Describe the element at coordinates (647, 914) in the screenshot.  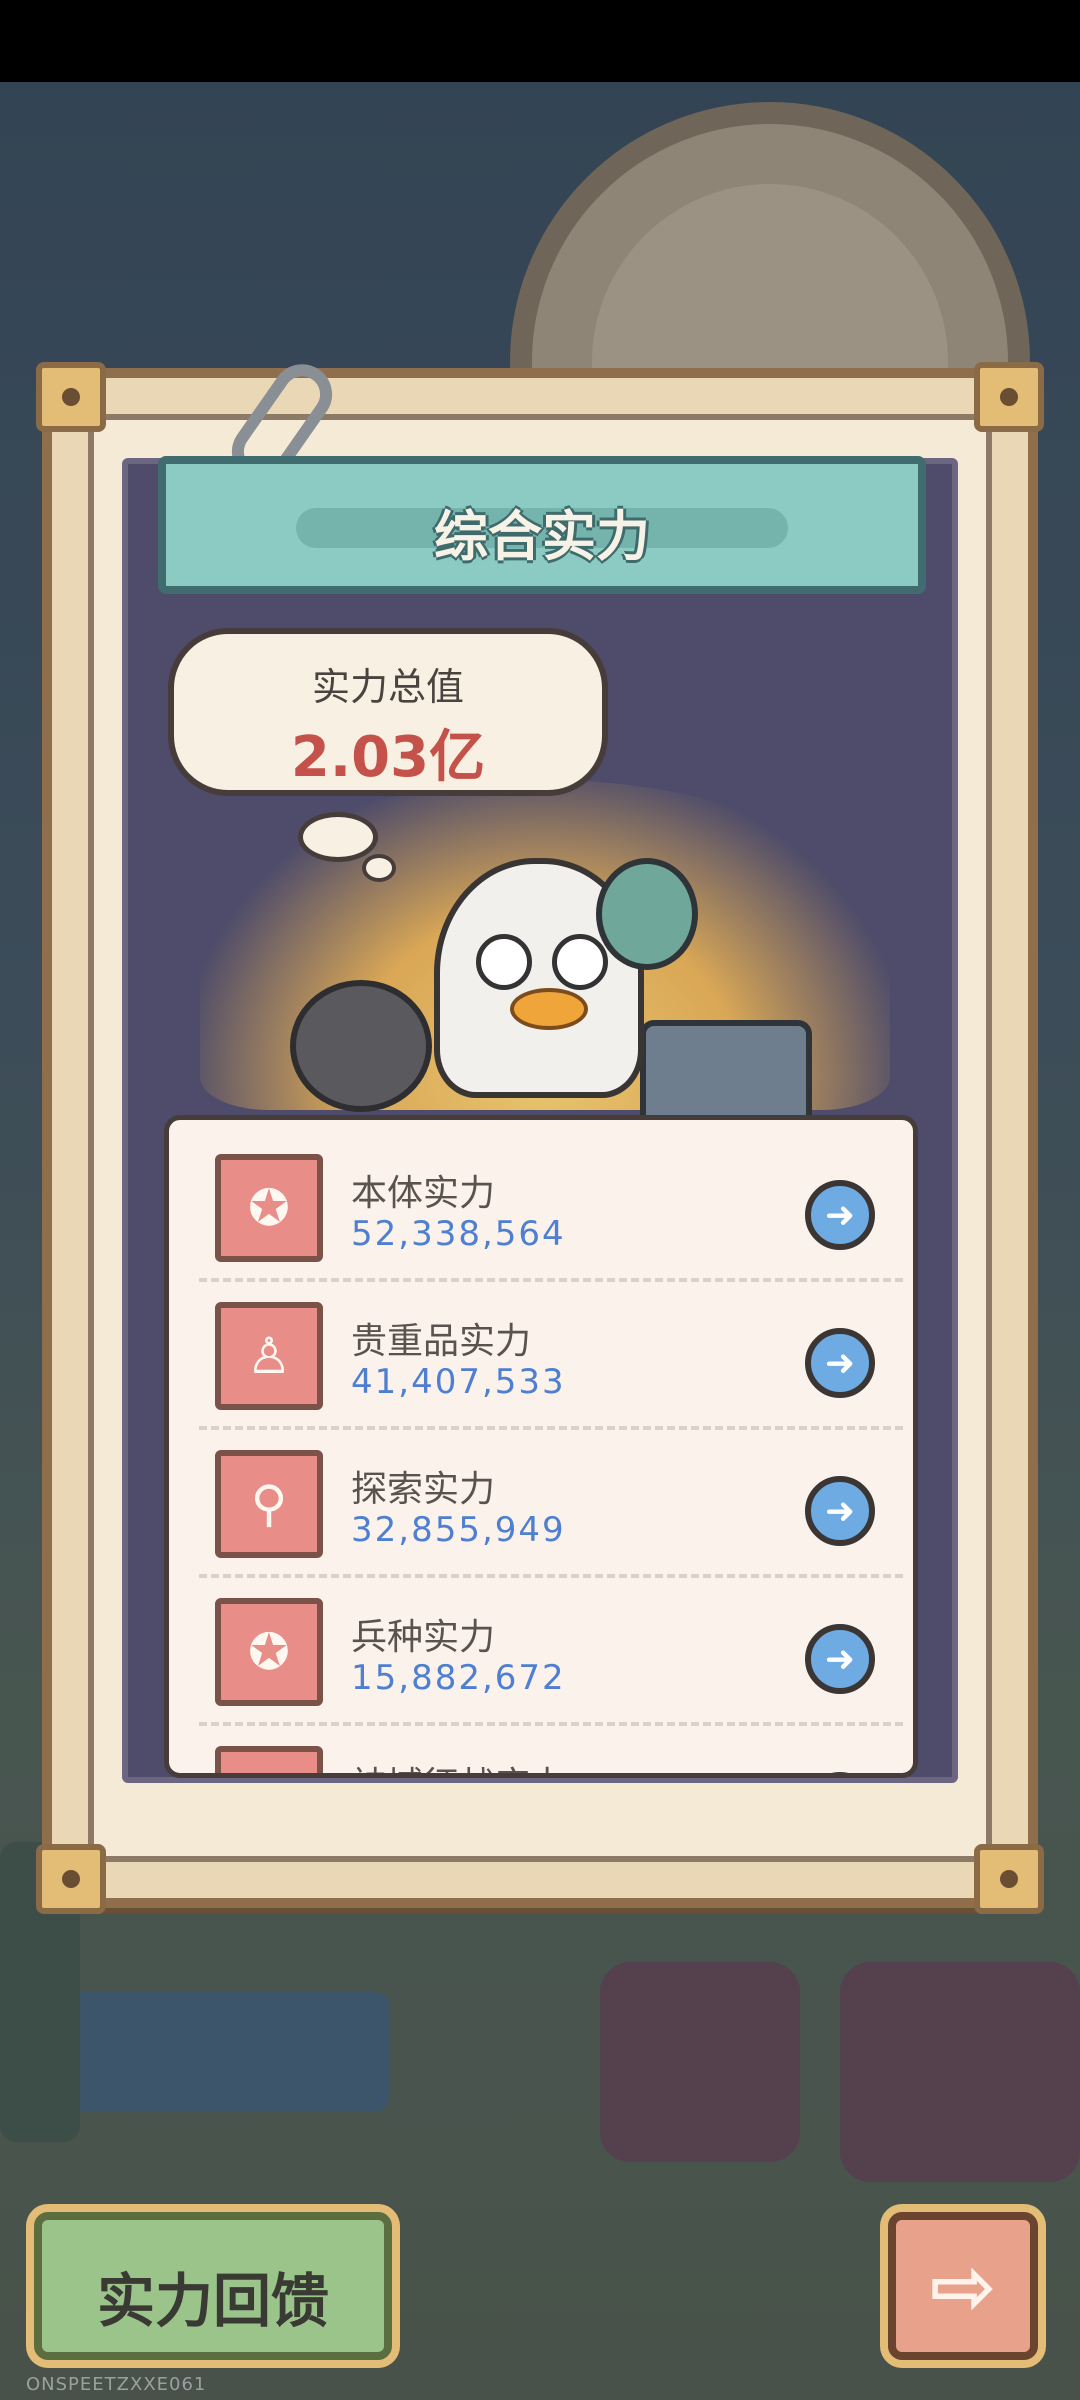
I see `mask-icon` at that location.